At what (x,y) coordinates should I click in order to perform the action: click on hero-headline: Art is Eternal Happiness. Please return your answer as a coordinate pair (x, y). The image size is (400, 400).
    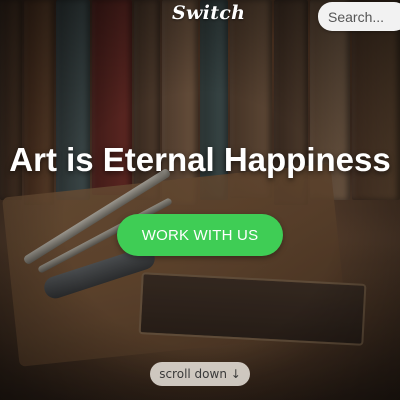
    Looking at the image, I should click on (200, 159).